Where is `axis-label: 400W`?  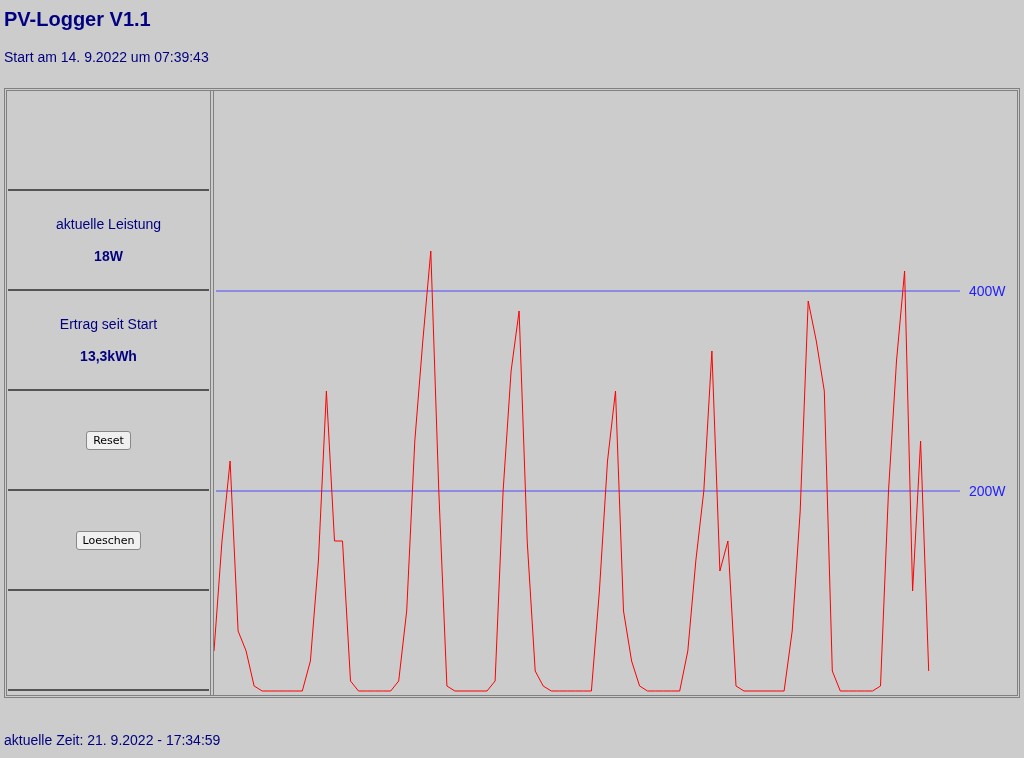 axis-label: 400W is located at coordinates (987, 291).